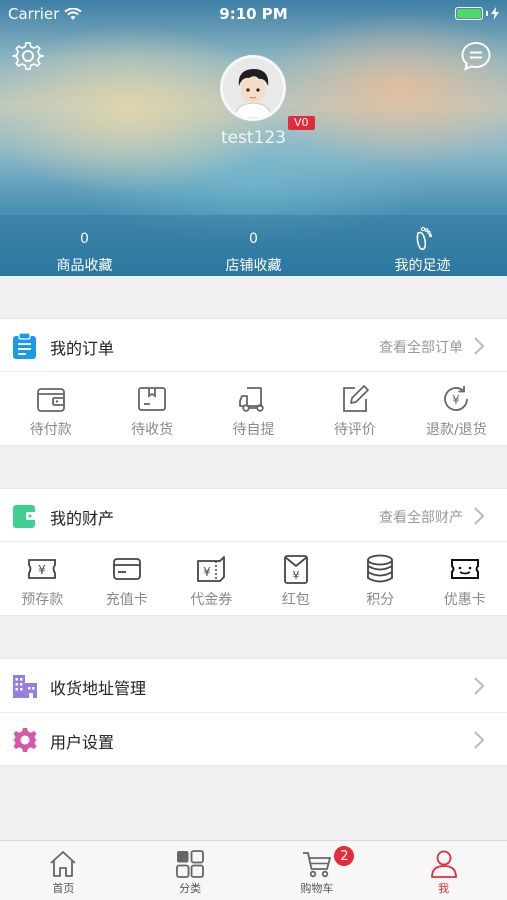  What do you see at coordinates (253, 515) in the screenshot?
I see `assets-header: 我的财产 查看全部财产` at bounding box center [253, 515].